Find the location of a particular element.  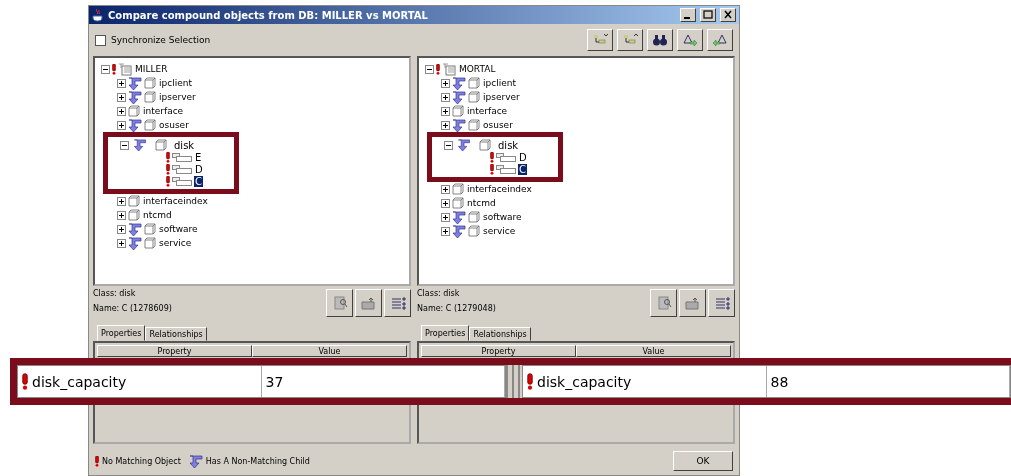

tree-expand-icon is located at coordinates (600, 40).